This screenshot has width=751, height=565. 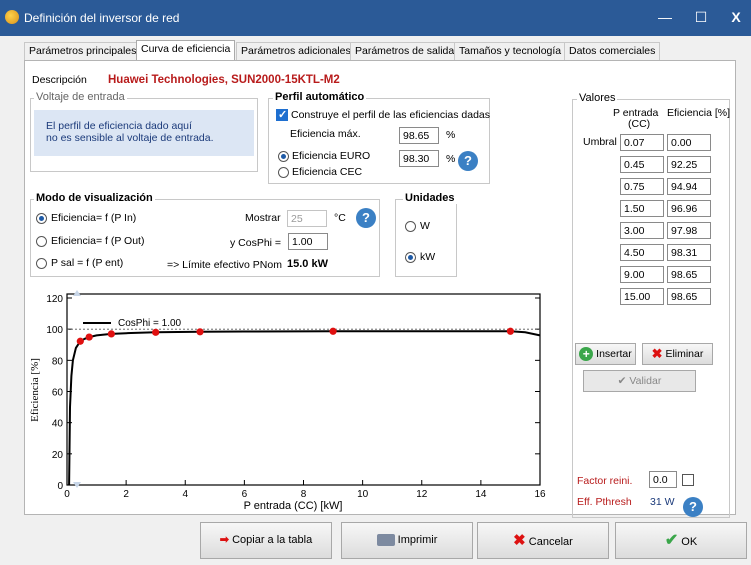 I want to click on validate-label: Validar, so click(x=645, y=381).